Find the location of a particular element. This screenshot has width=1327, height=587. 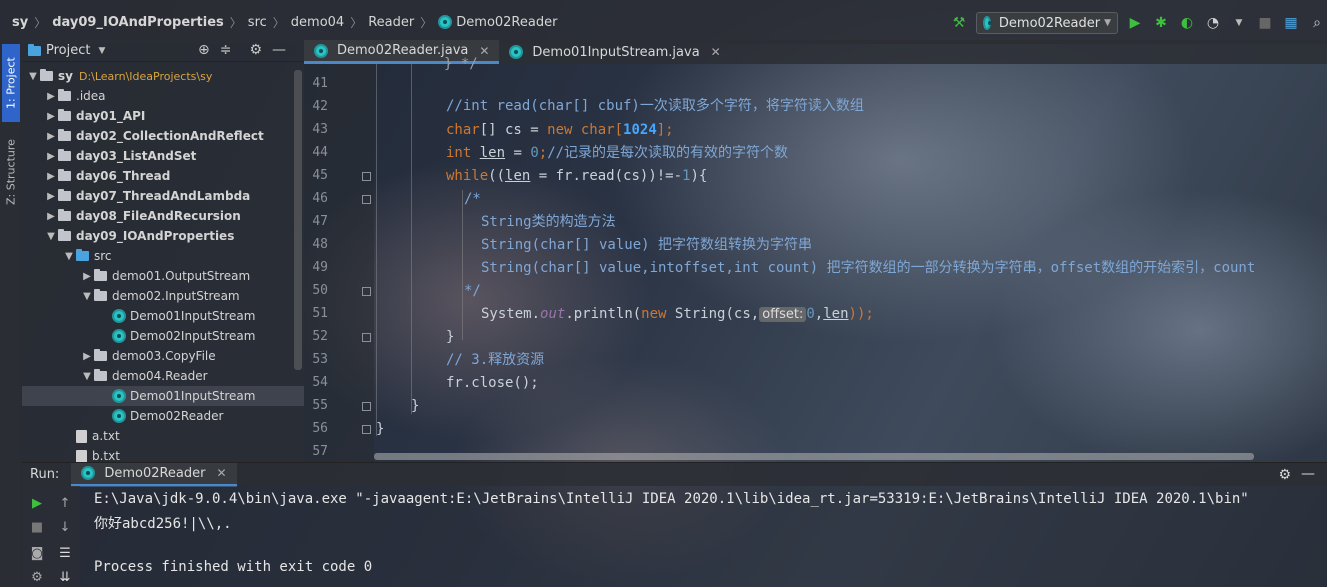

tree-item: Demo02InputStream is located at coordinates (163, 336).